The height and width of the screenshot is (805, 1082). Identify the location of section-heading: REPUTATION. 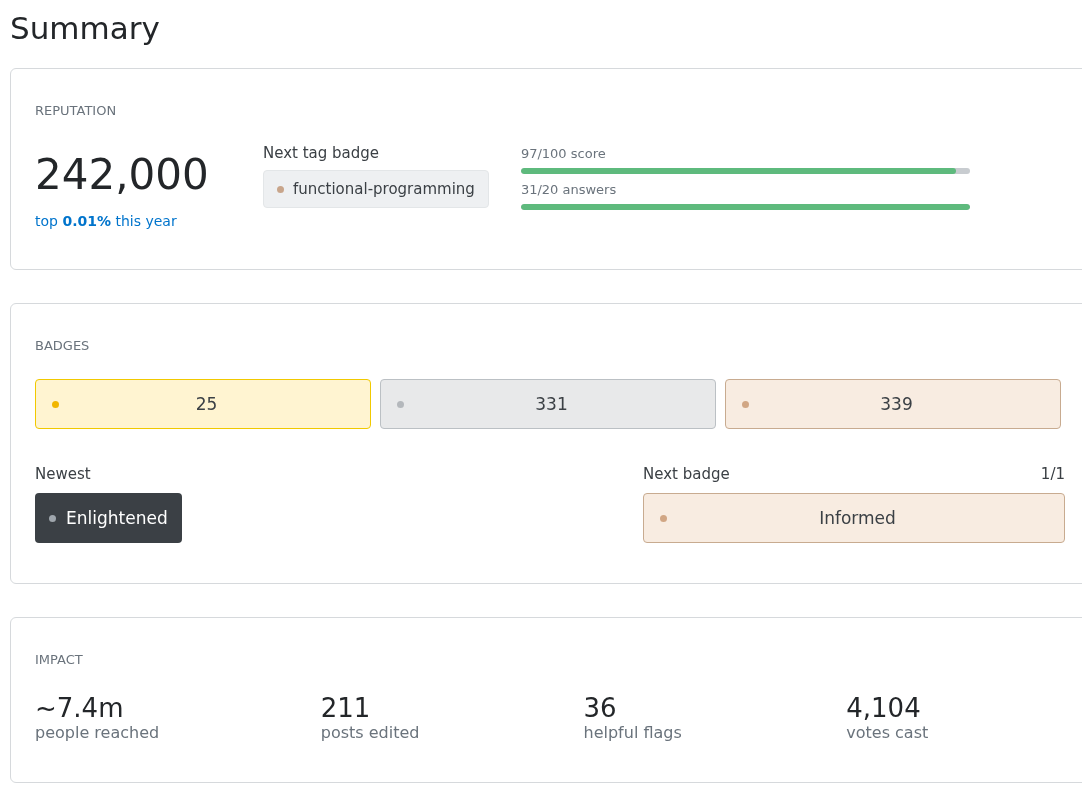
(76, 110).